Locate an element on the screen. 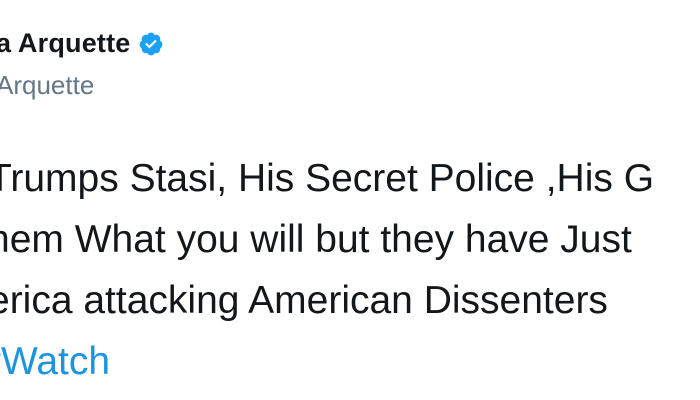 Image resolution: width=700 pixels, height=400 pixels. tweet-text-line: hem What you will but they have Just is located at coordinates (316, 239).